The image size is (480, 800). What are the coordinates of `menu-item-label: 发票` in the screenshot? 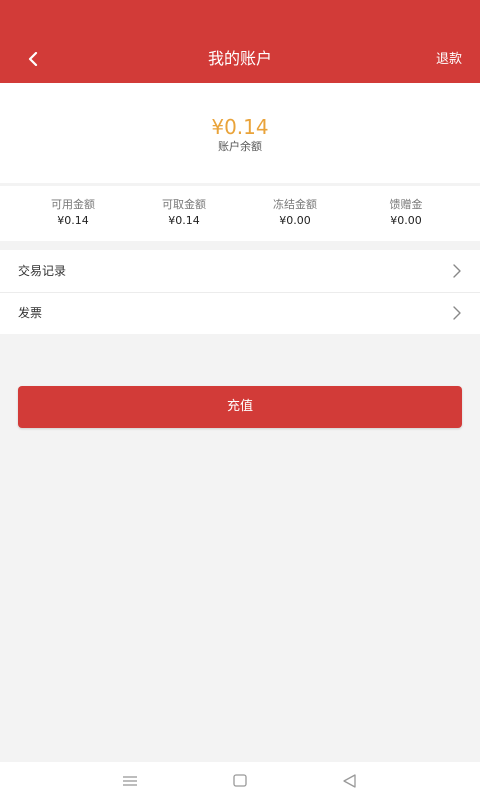 It's located at (30, 313).